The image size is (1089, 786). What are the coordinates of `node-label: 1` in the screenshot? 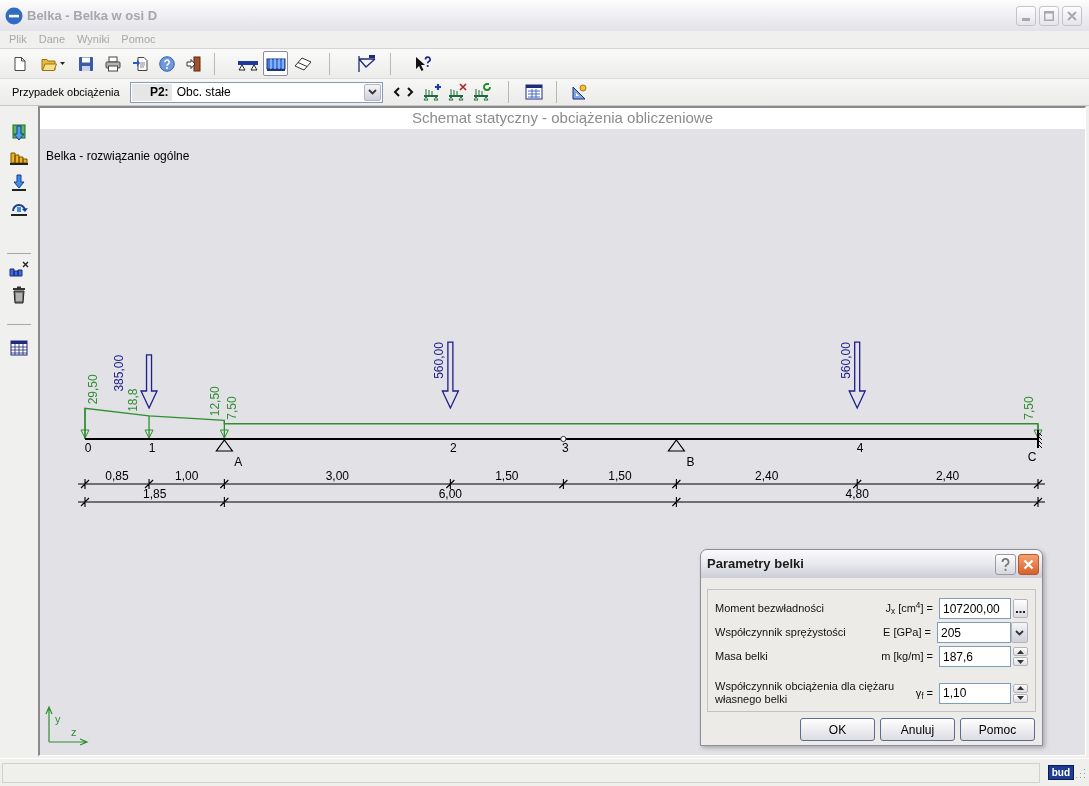 It's located at (152, 448).